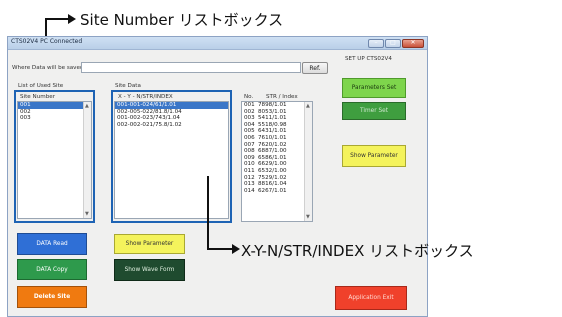 The width and height of the screenshot is (562, 317). What do you see at coordinates (52, 297) in the screenshot?
I see `delete-site-button: Delete Site` at bounding box center [52, 297].